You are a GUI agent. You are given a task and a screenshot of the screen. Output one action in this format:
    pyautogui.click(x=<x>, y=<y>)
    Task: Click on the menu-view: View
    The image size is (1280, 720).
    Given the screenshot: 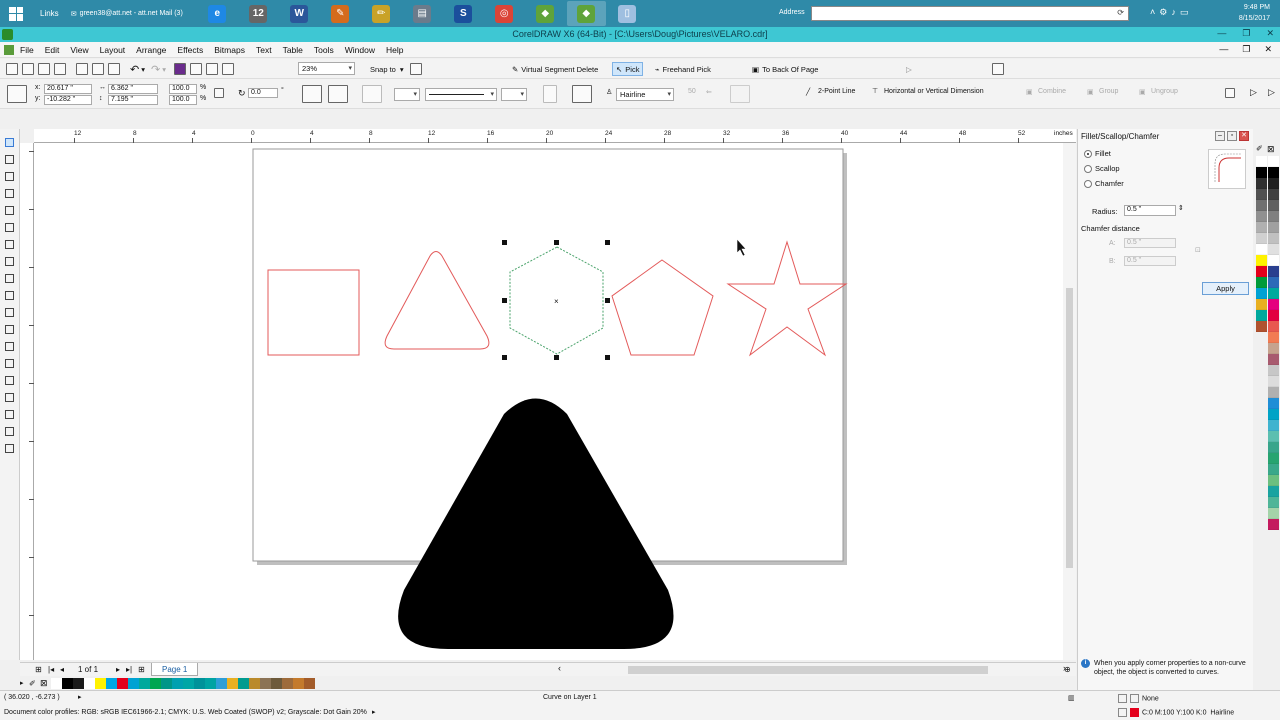 What is the action you would take?
    pyautogui.click(x=79, y=50)
    